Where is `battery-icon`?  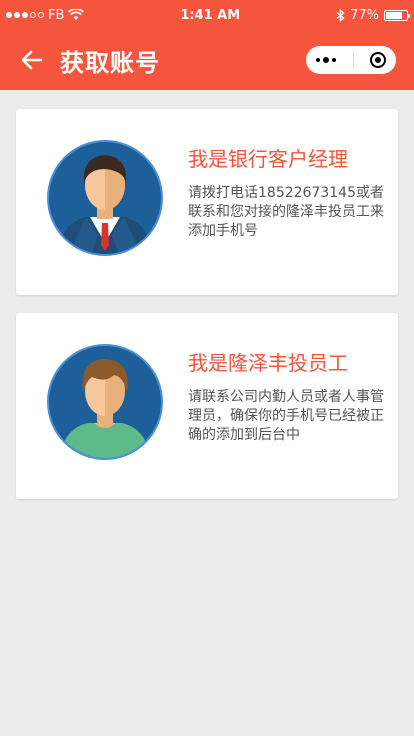 battery-icon is located at coordinates (396, 15).